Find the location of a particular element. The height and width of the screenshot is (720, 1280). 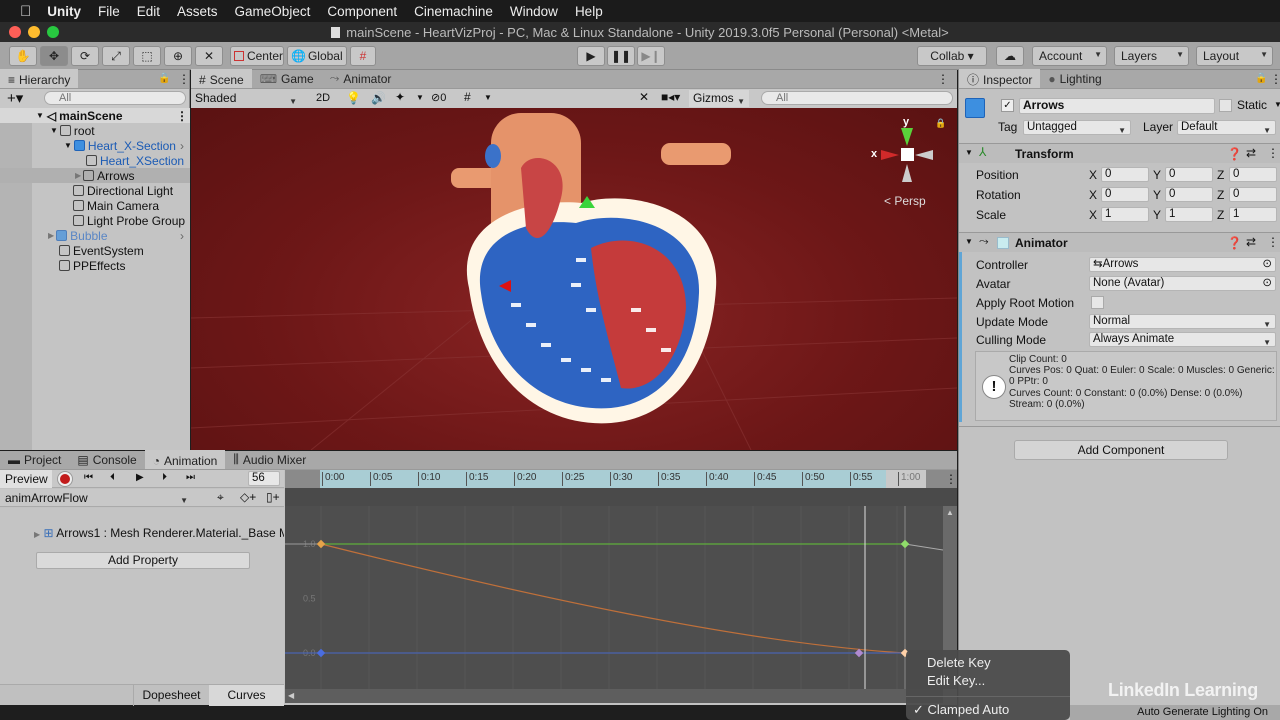

lighting-status: Auto Generate Lighting On is located at coordinates (1202, 712).